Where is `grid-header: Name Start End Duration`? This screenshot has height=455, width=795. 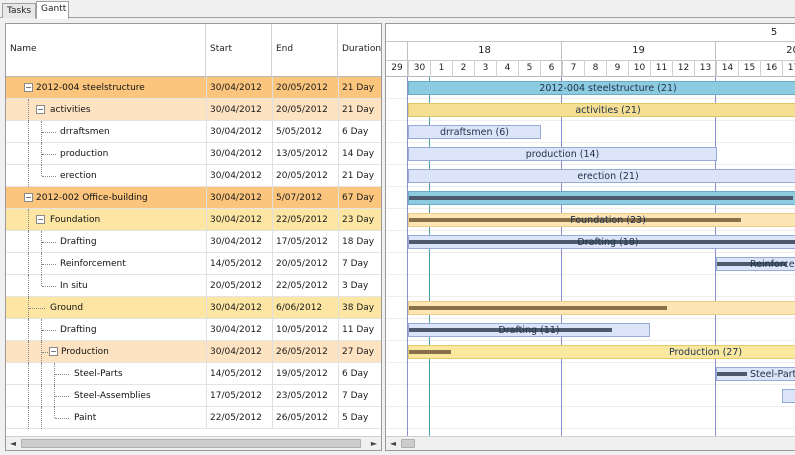
grid-header: Name Start End Duration is located at coordinates (193, 50).